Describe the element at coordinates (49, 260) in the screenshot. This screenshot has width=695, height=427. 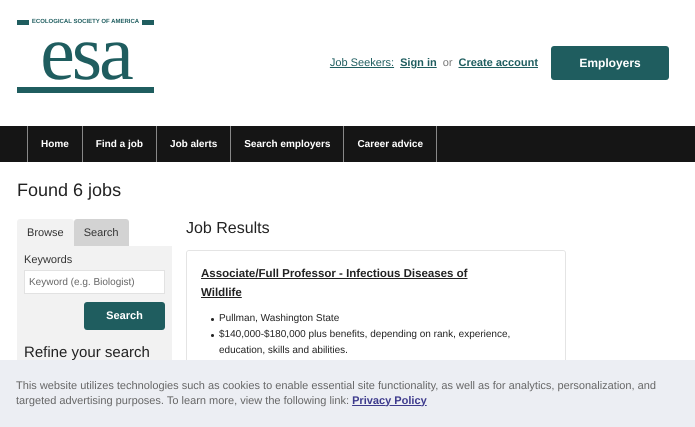
I see `keywords-label: Keywords` at that location.